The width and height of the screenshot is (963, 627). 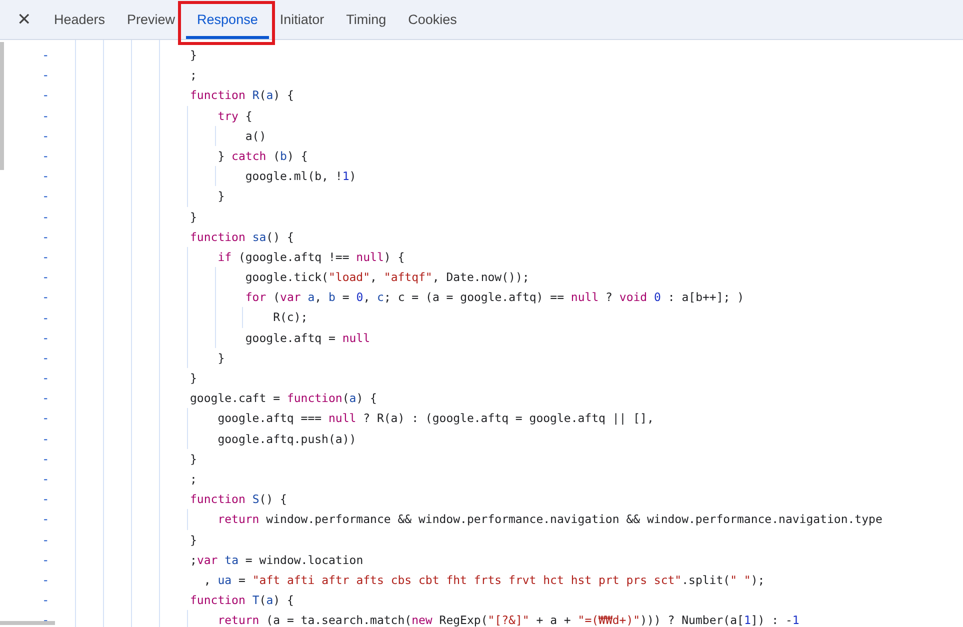 I want to click on code-line: google.aftq.push(a)), so click(x=273, y=438).